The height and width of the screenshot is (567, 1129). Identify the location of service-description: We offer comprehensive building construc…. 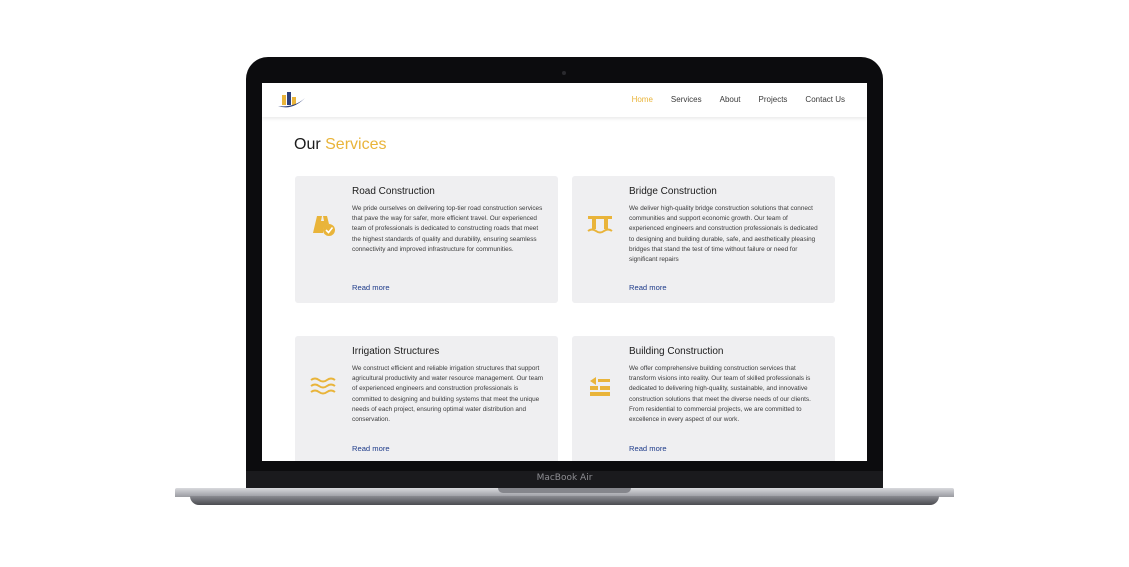
(720, 394).